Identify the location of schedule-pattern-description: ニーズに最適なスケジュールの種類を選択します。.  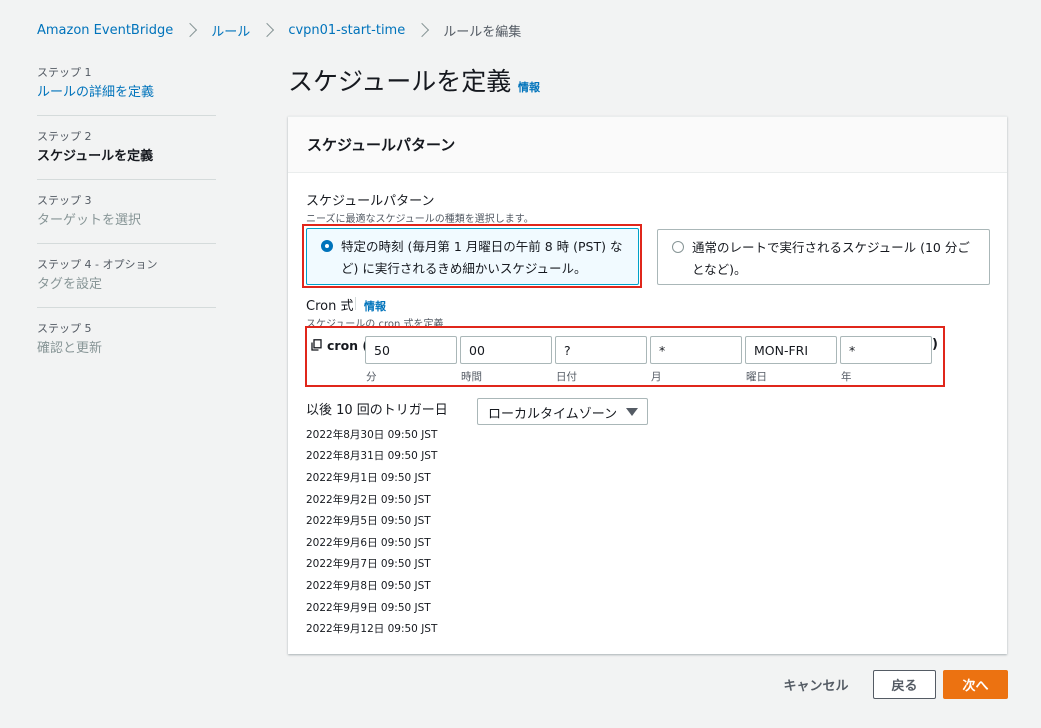
(420, 219).